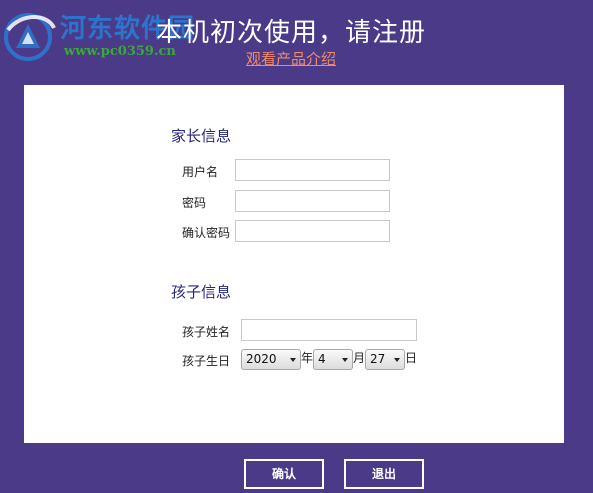 Image resolution: width=593 pixels, height=493 pixels. I want to click on watermark-logo-icon, so click(30, 37).